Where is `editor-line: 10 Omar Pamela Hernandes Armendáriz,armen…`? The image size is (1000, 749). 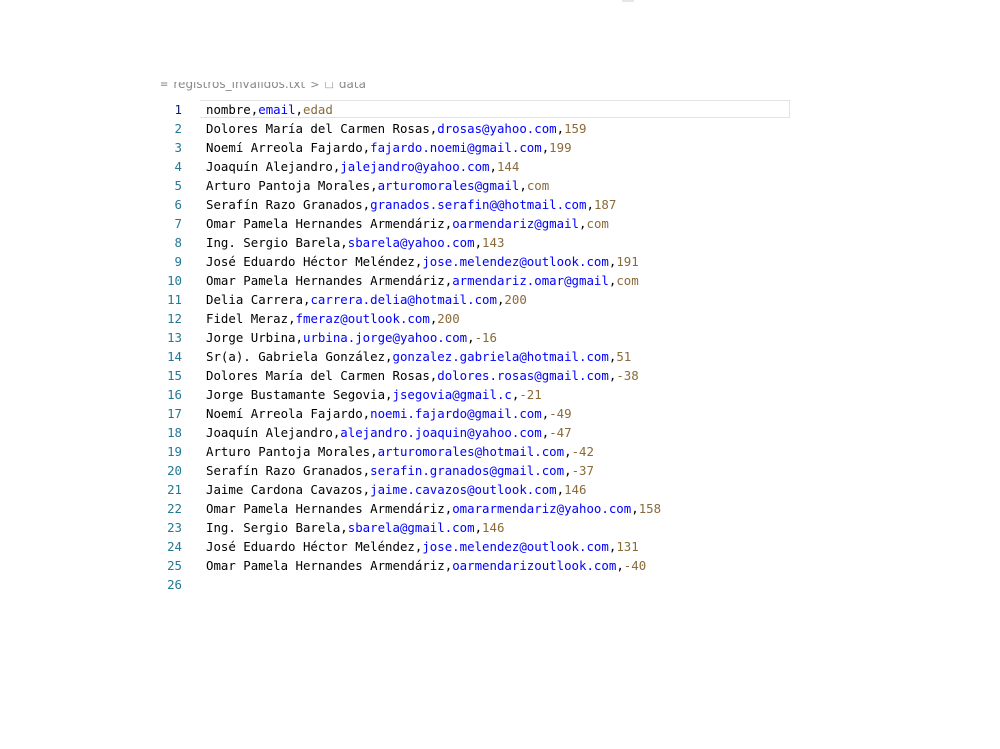
editor-line: 10 Omar Pamela Hernandes Armendáriz,armen… is located at coordinates (476, 280).